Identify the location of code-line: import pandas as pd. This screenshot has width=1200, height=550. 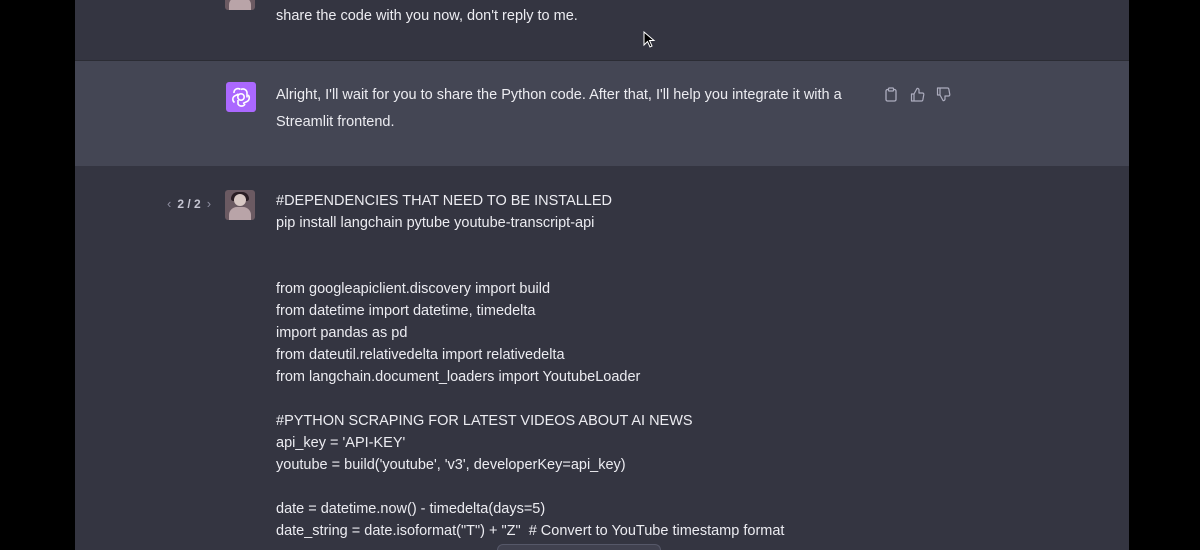
(342, 333).